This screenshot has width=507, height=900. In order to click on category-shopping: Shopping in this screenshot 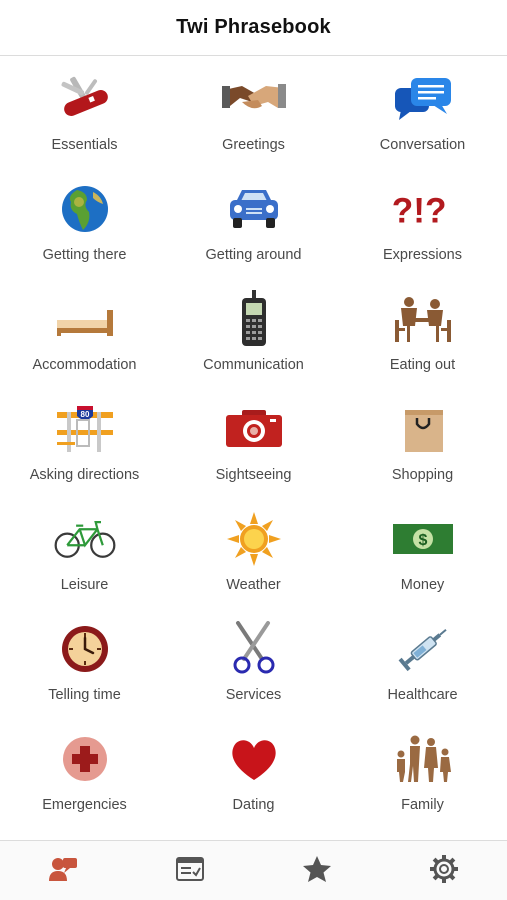, I will do `click(422, 451)`.